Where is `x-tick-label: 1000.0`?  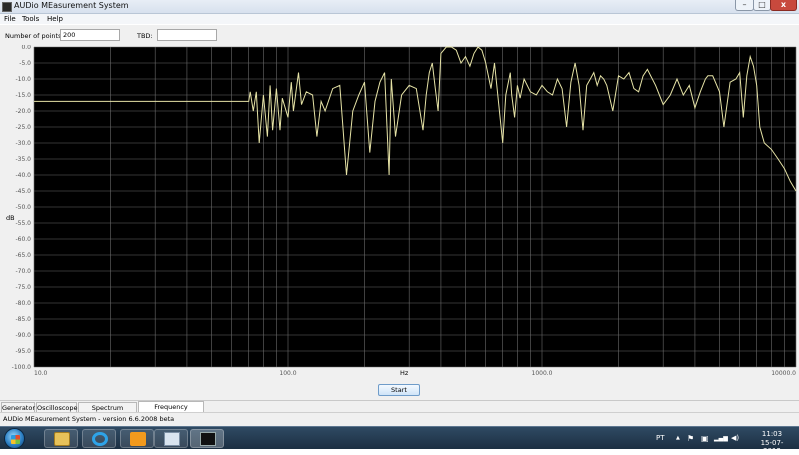
x-tick-label: 1000.0 is located at coordinates (542, 373).